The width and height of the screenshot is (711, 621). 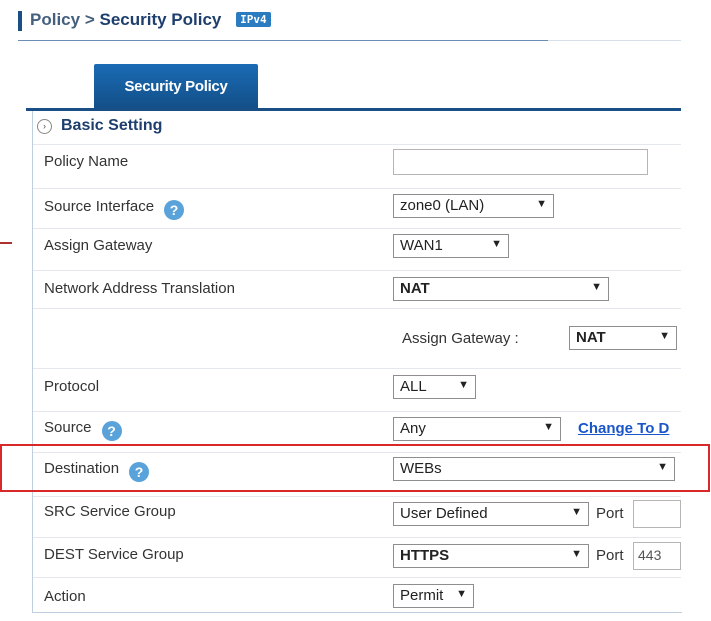 I want to click on policy-name-input, so click(x=520, y=162).